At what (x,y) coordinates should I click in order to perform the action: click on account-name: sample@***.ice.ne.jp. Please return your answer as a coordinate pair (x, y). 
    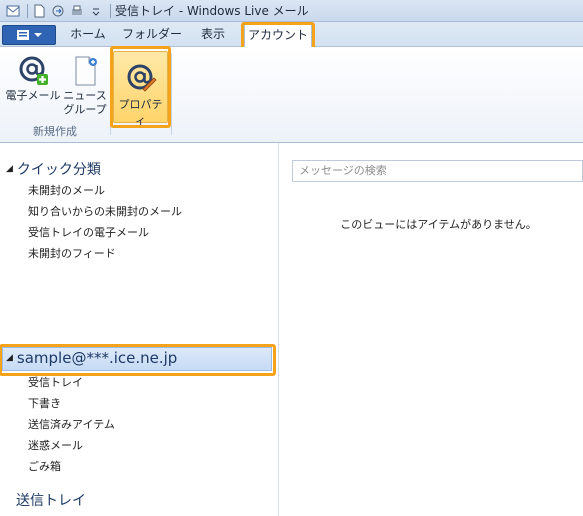
    Looking at the image, I should click on (97, 358).